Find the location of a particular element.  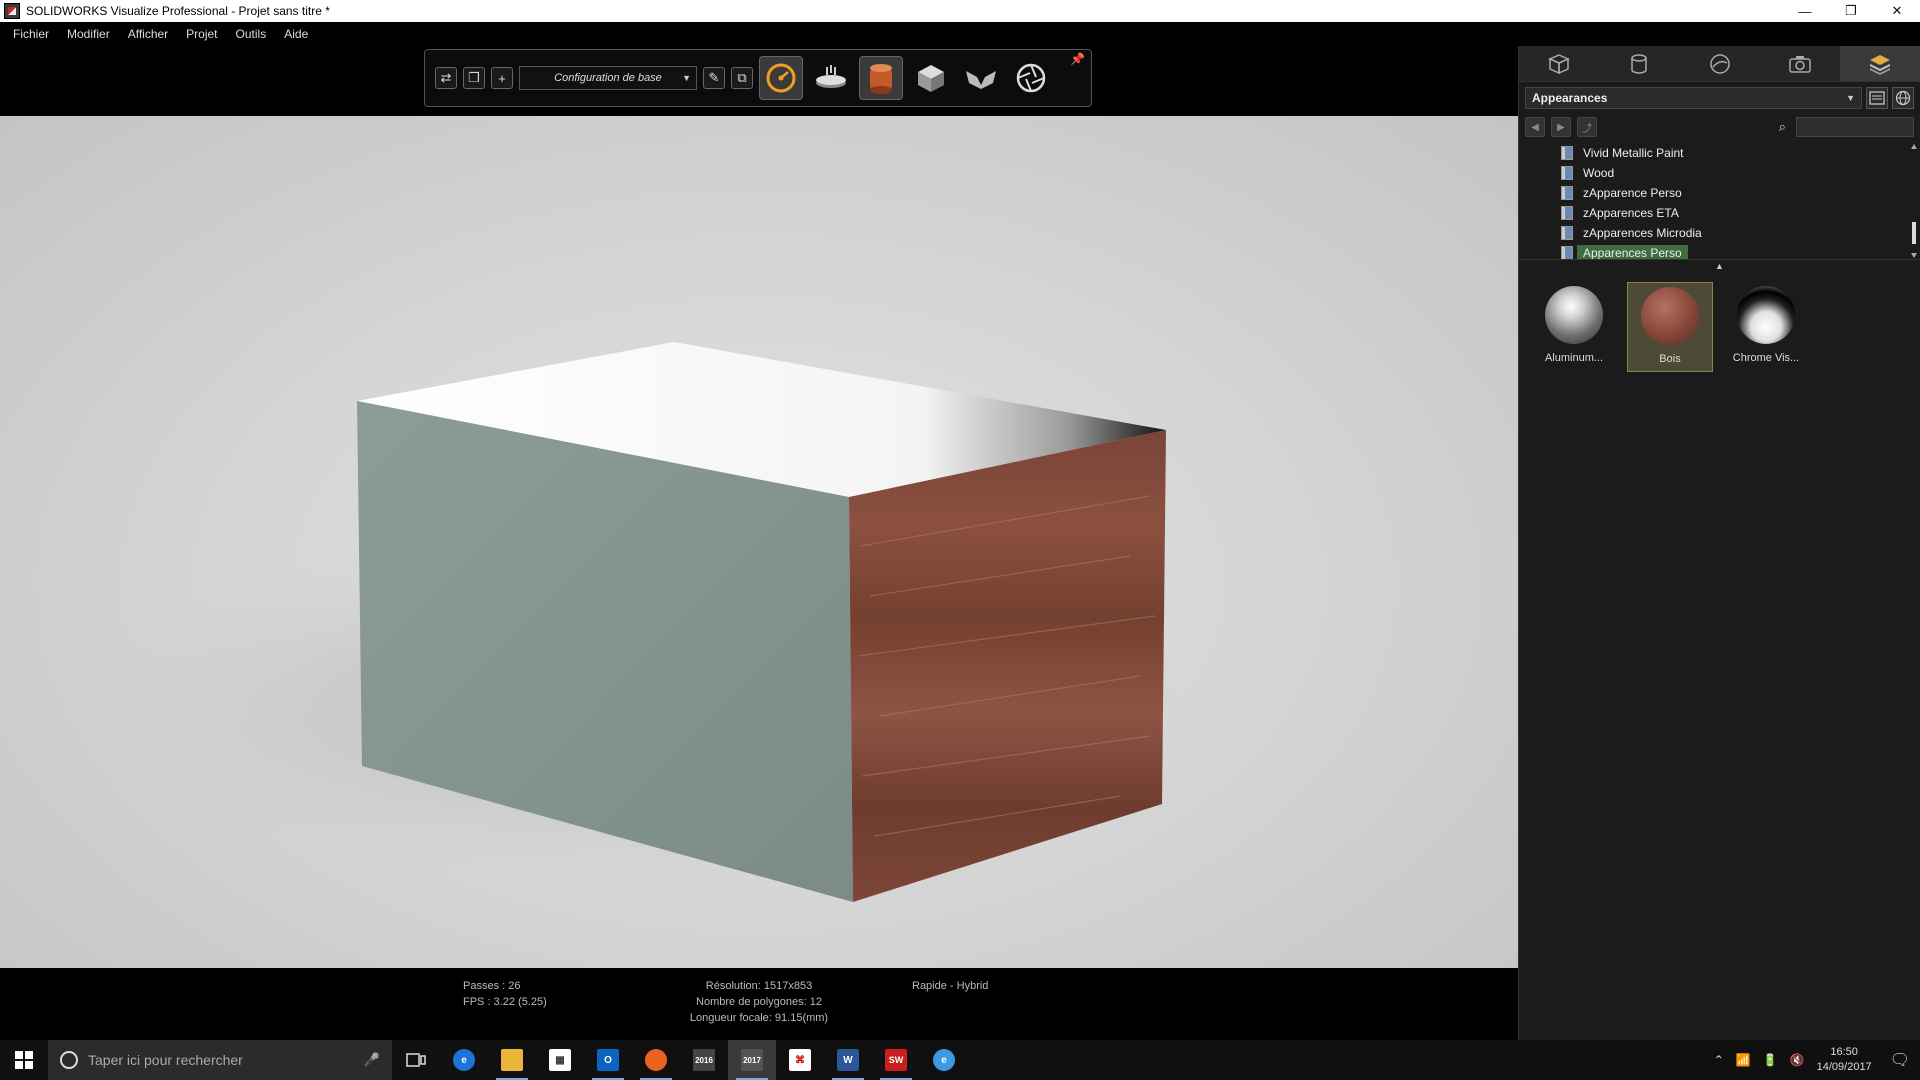

tray-expand-icon: ⌃ is located at coordinates (1719, 1060).